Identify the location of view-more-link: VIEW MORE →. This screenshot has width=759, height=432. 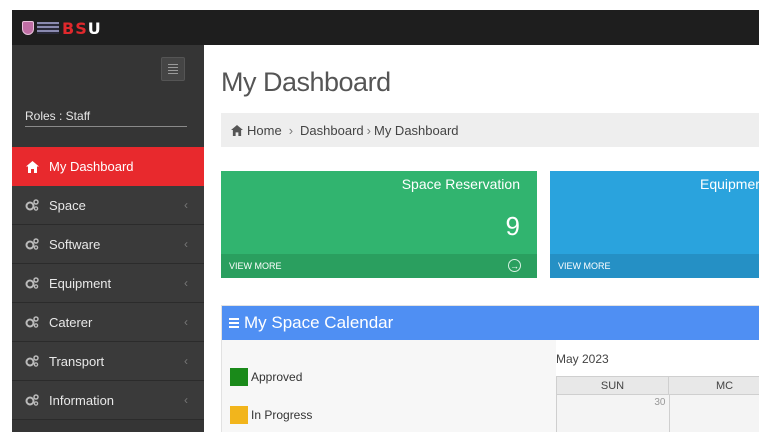
(379, 266).